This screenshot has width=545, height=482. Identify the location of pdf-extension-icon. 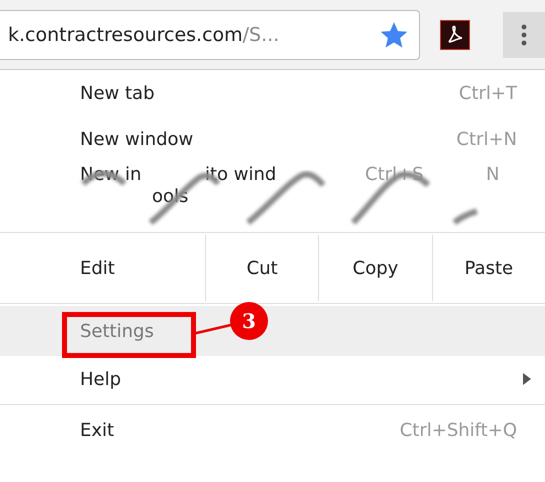
(455, 35).